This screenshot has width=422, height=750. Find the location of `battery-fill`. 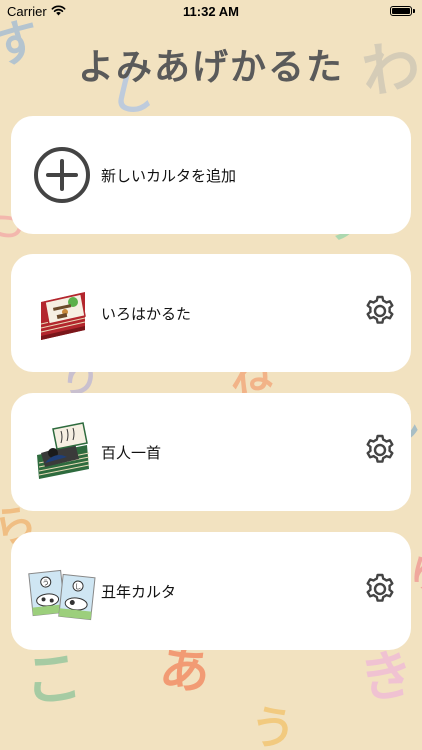

battery-fill is located at coordinates (401, 11).